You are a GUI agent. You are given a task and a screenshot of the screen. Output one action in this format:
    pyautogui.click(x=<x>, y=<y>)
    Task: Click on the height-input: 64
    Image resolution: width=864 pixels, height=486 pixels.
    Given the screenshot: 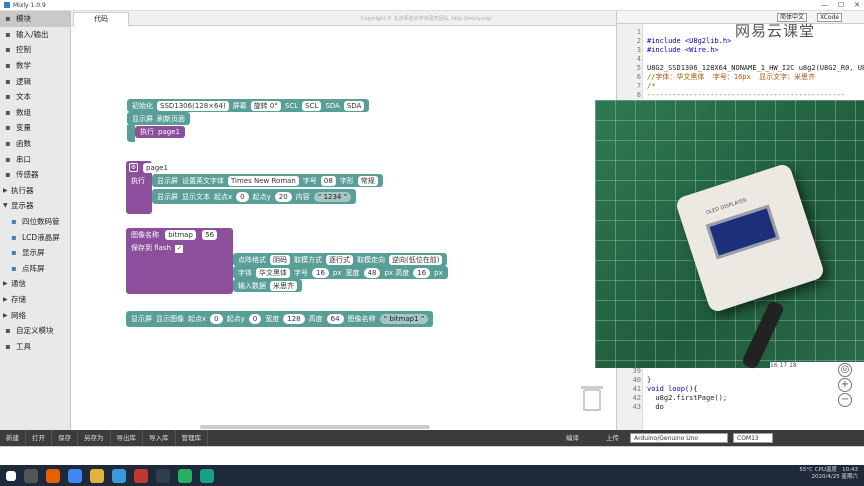 What is the action you would take?
    pyautogui.click(x=335, y=319)
    